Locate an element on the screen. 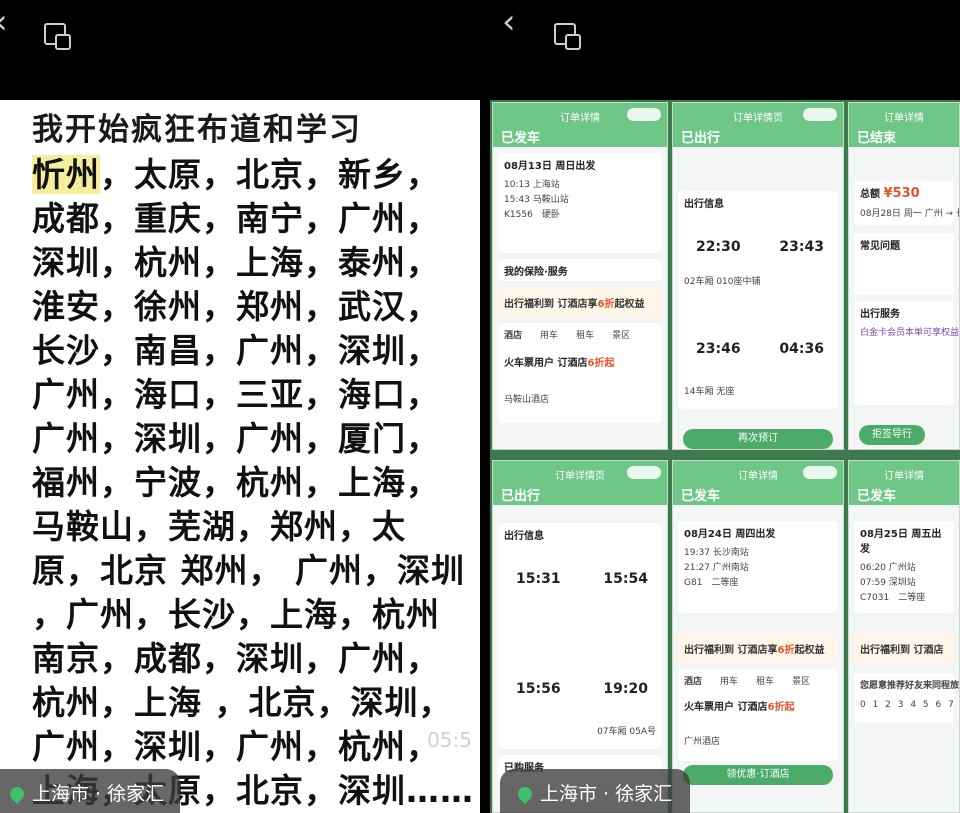  order-header: 订单详情 已结束 is located at coordinates (904, 125).